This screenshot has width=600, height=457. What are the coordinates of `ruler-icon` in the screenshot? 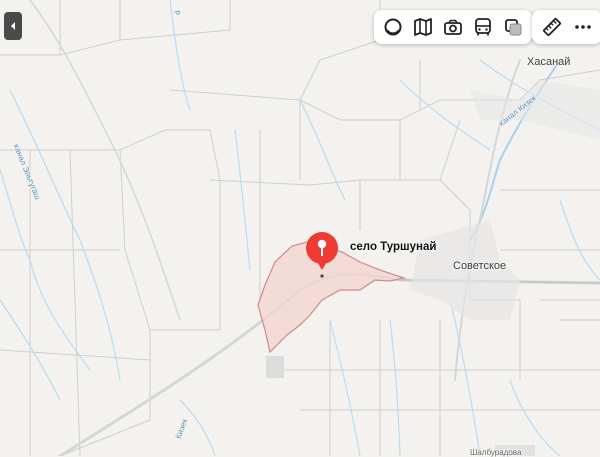 It's located at (551, 27).